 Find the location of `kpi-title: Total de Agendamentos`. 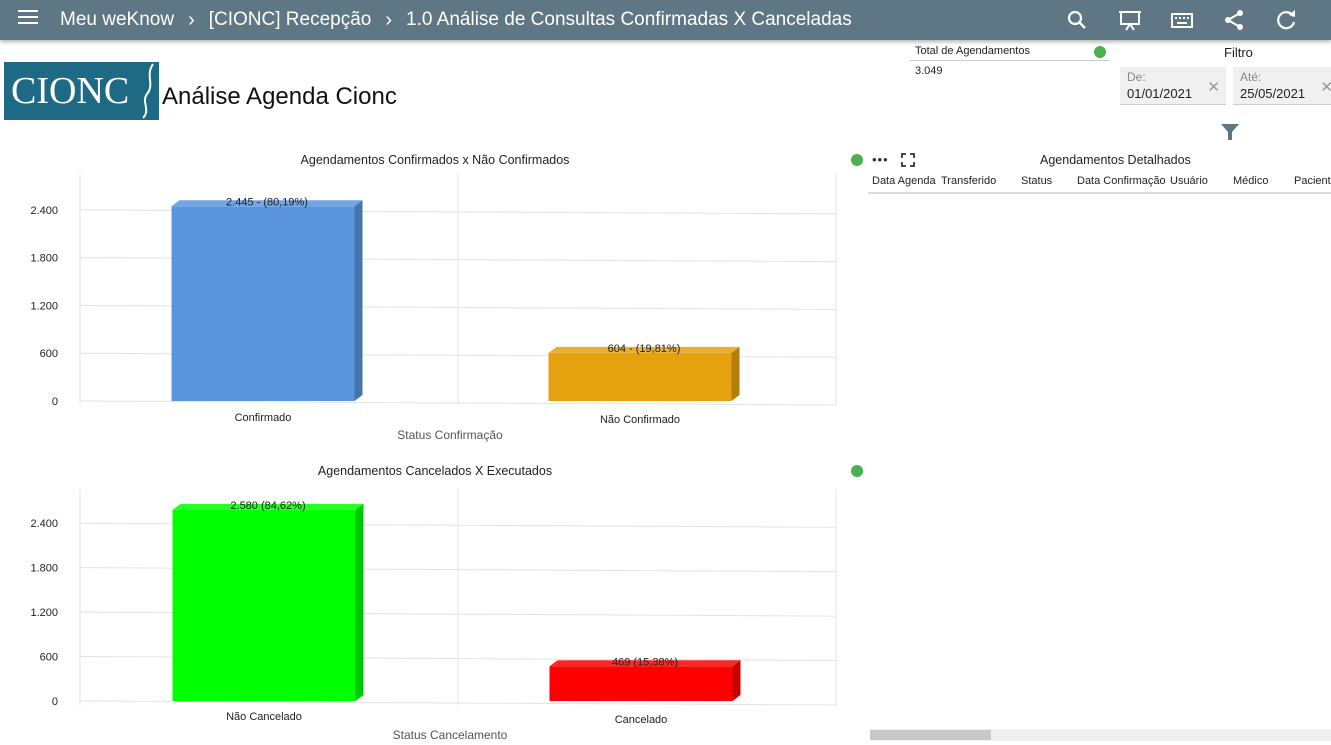

kpi-title: Total de Agendamentos is located at coordinates (1010, 51).